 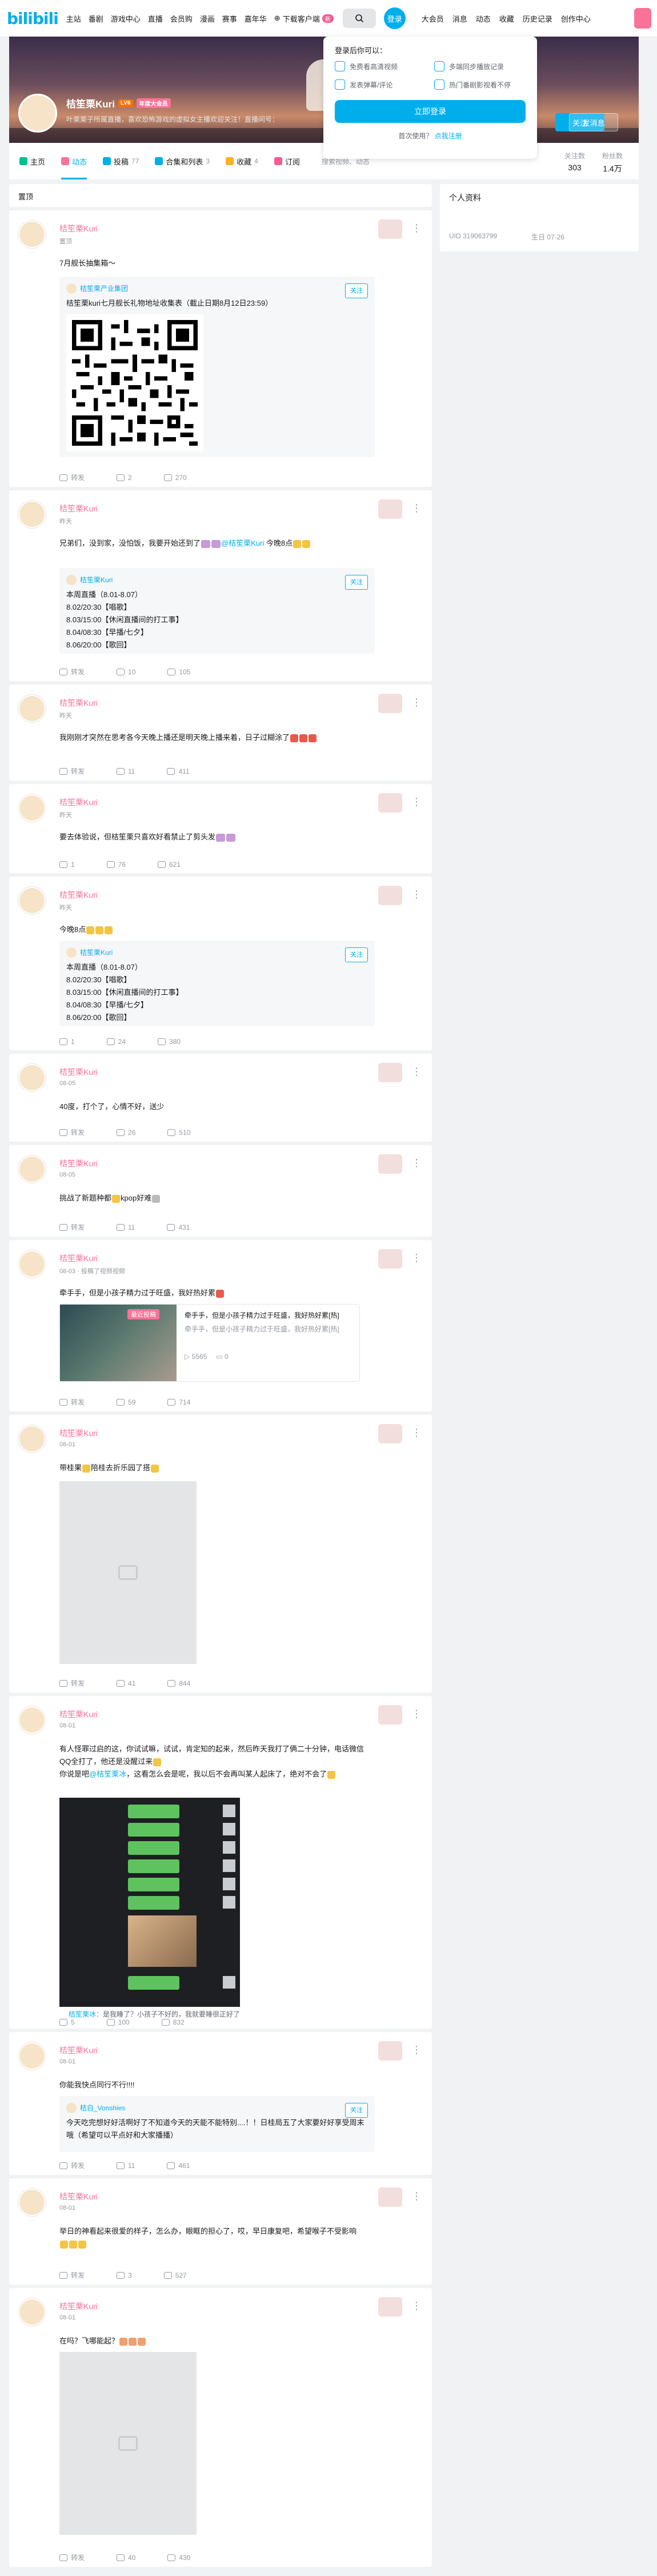 What do you see at coordinates (576, 18) in the screenshot?
I see `nav-creator-center: 创作中心` at bounding box center [576, 18].